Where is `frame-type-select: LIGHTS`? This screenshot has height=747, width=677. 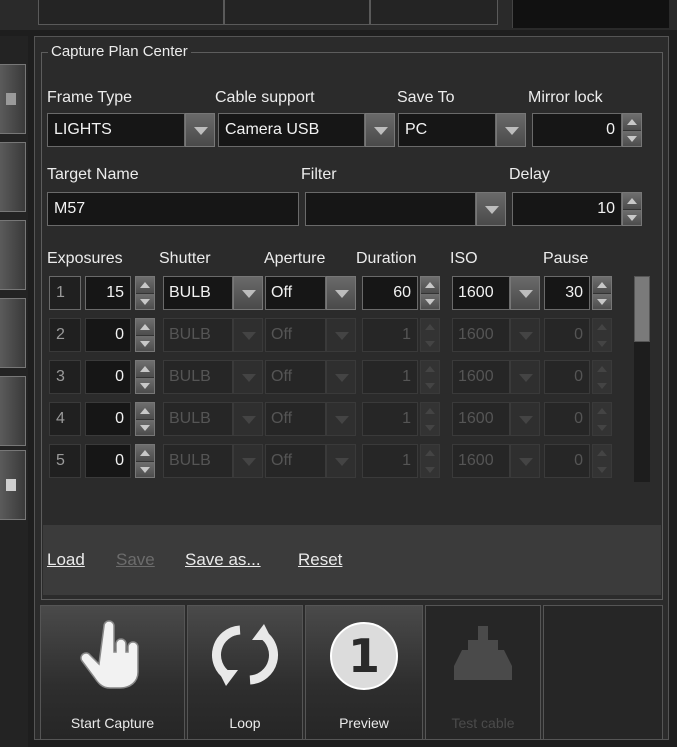 frame-type-select: LIGHTS is located at coordinates (116, 130).